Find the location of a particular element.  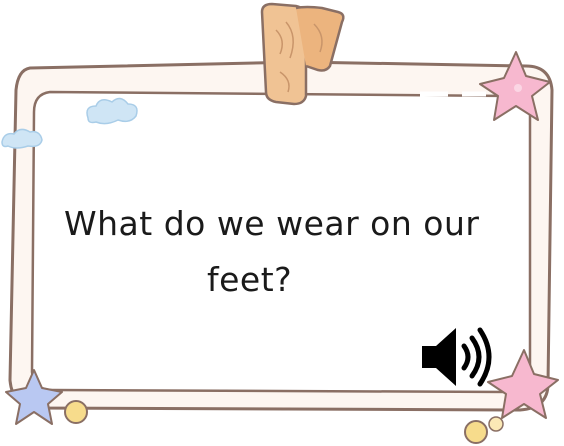

question-line-2: feet? is located at coordinates (250, 279).